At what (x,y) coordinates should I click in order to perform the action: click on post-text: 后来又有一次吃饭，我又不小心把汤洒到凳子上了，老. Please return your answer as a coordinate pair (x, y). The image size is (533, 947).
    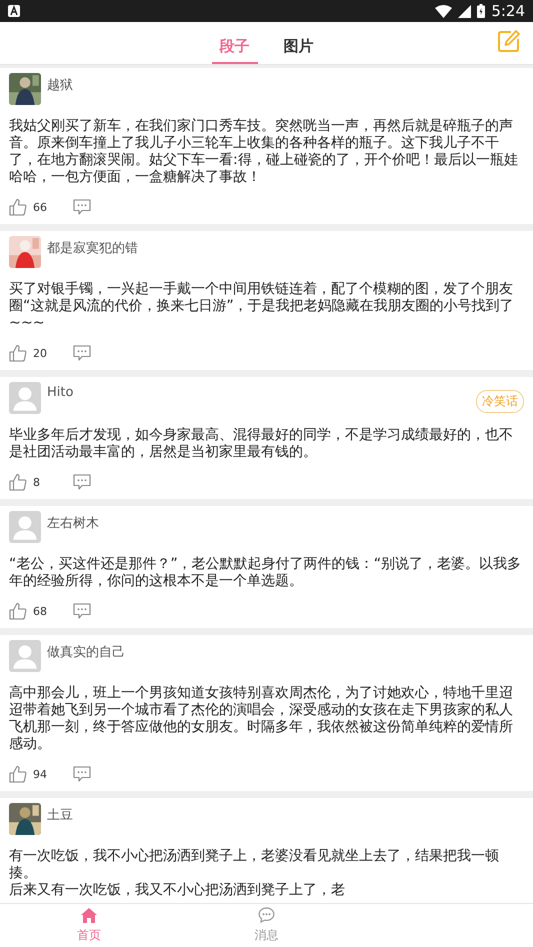
    Looking at the image, I should click on (177, 890).